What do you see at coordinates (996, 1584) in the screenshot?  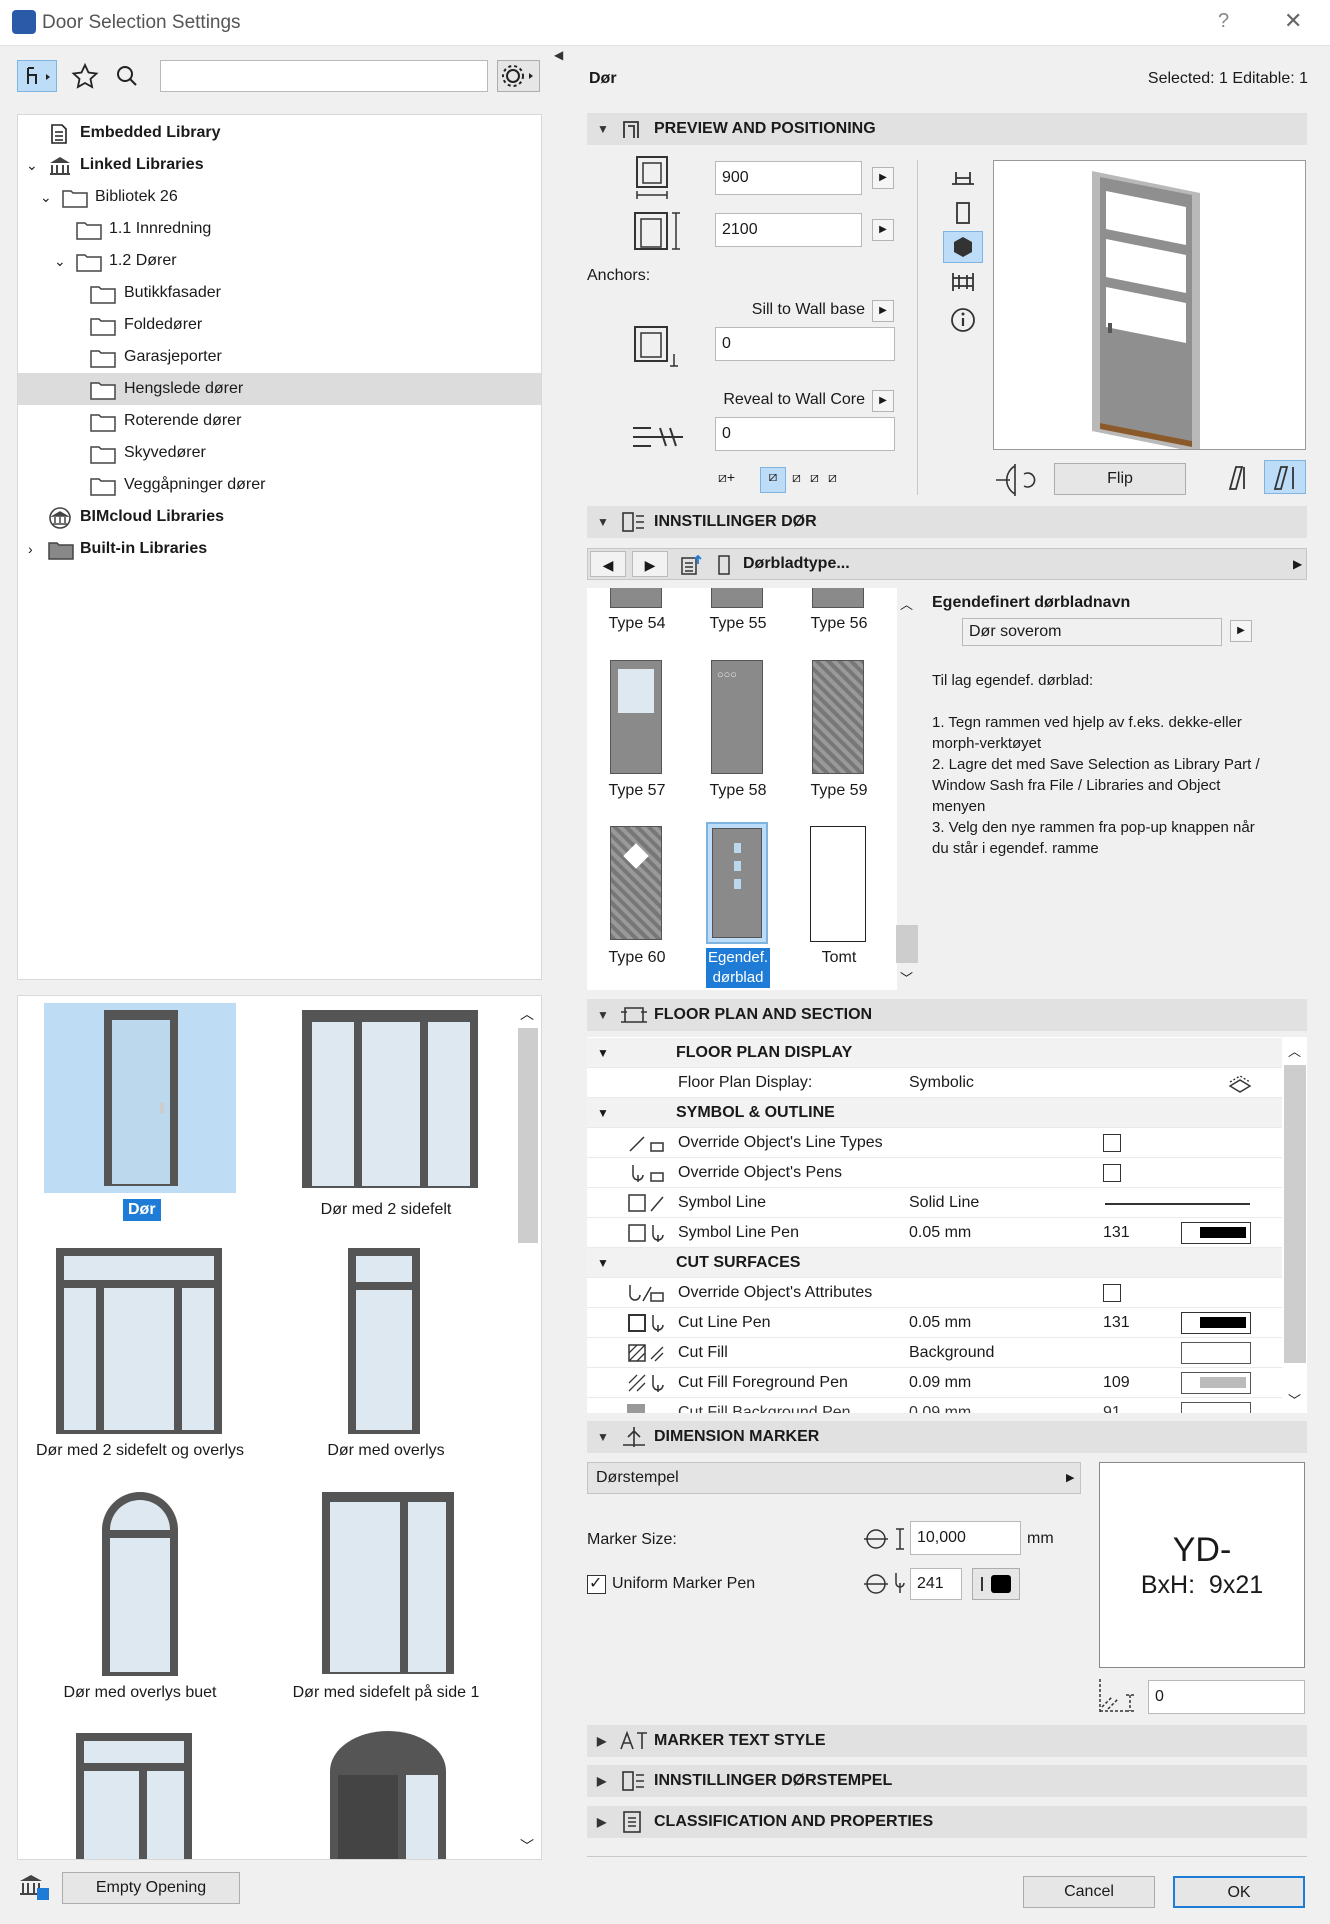 I see `marker-pen-swatch` at bounding box center [996, 1584].